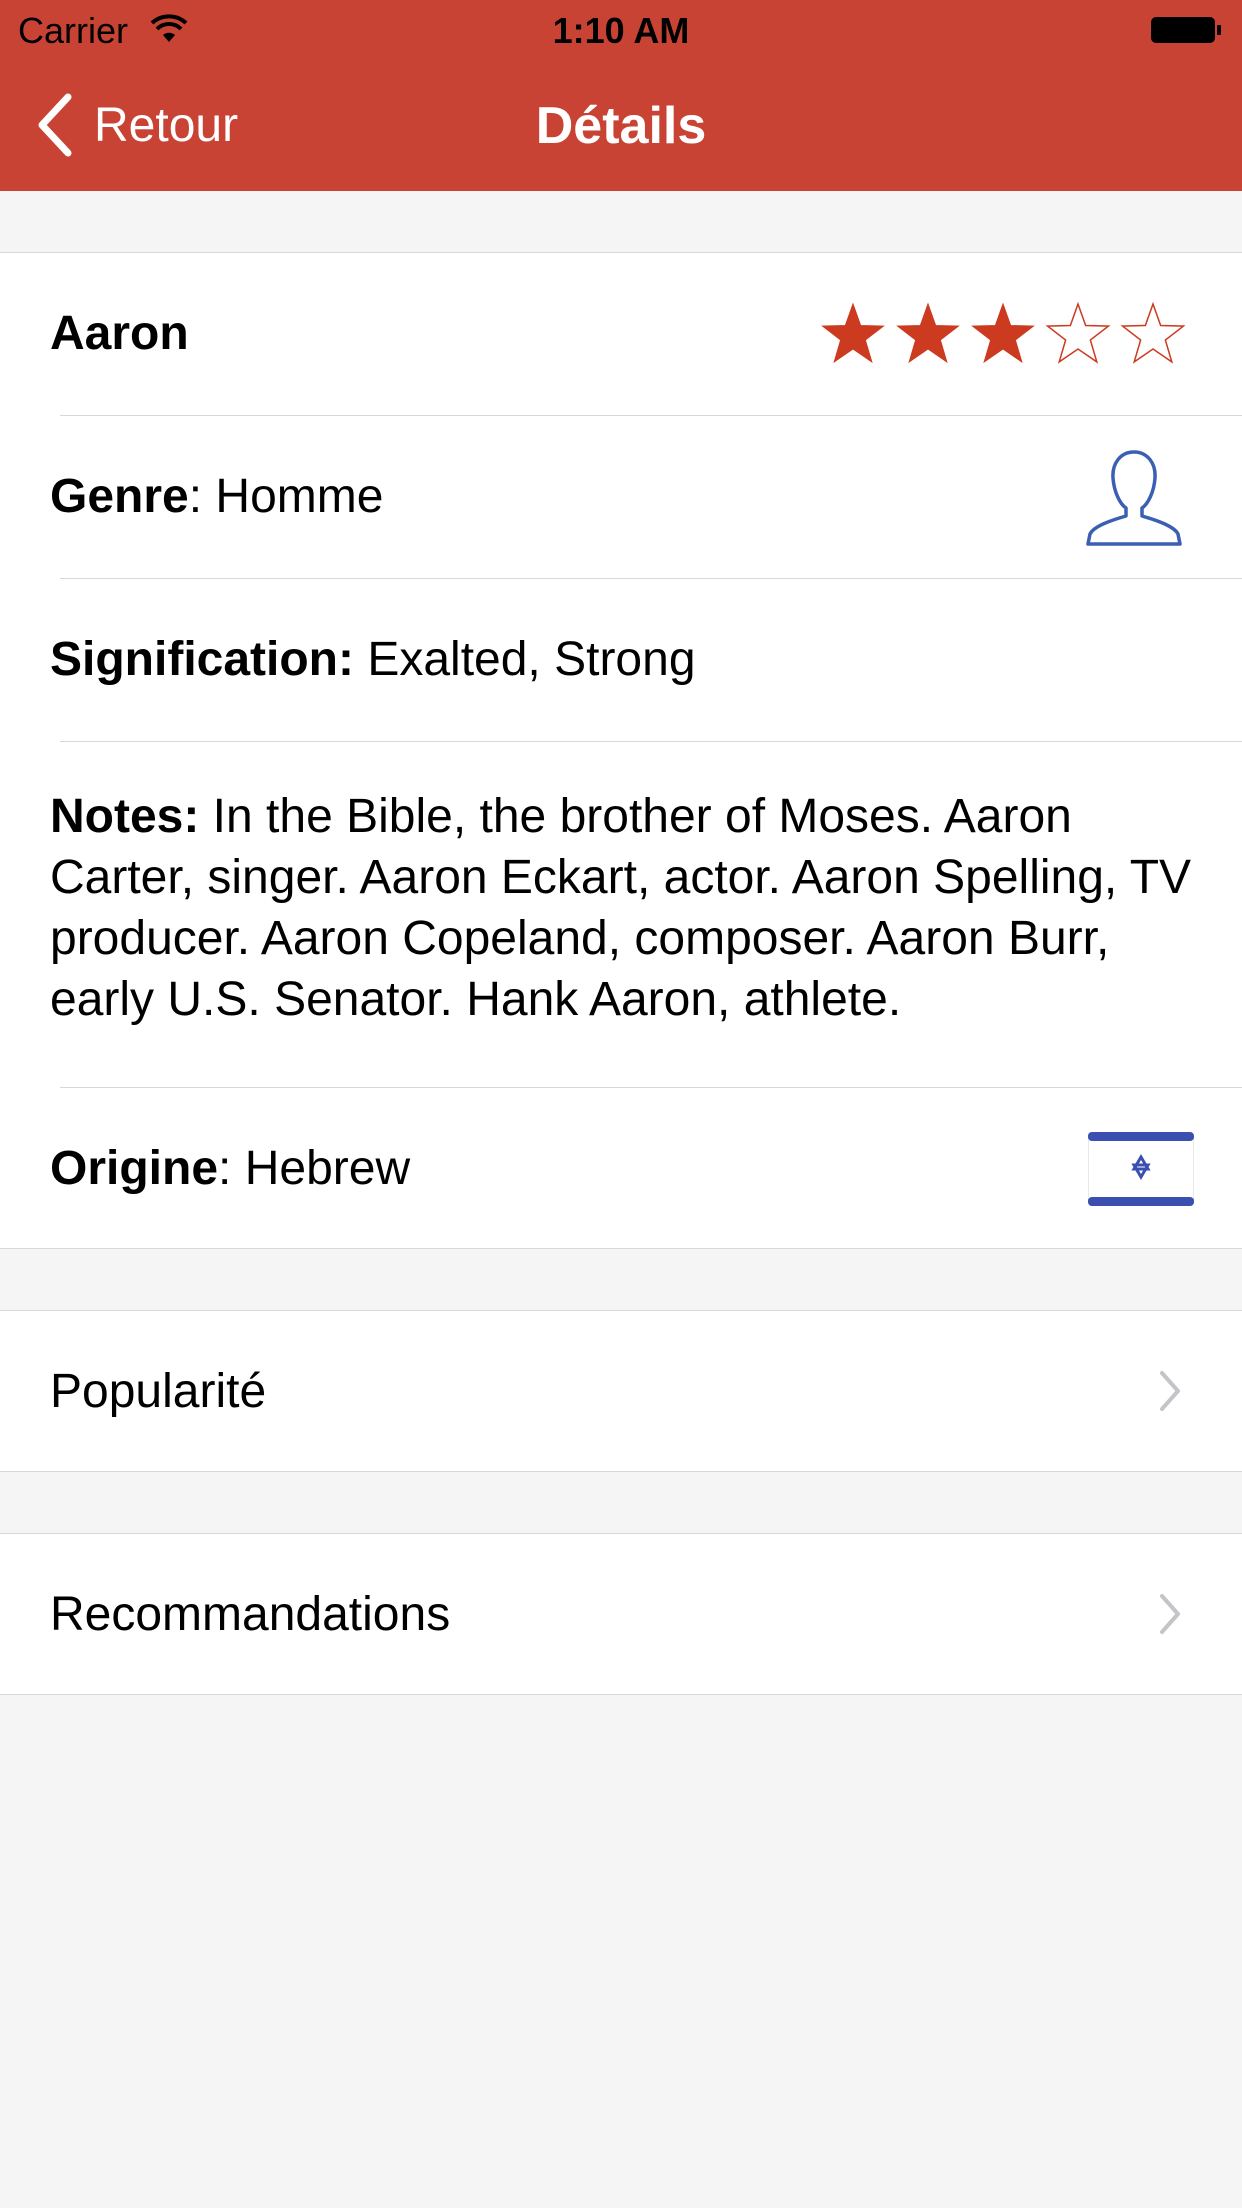 The height and width of the screenshot is (2208, 1242). What do you see at coordinates (524, 659) in the screenshot?
I see `meaning-value: Exalted, Strong` at bounding box center [524, 659].